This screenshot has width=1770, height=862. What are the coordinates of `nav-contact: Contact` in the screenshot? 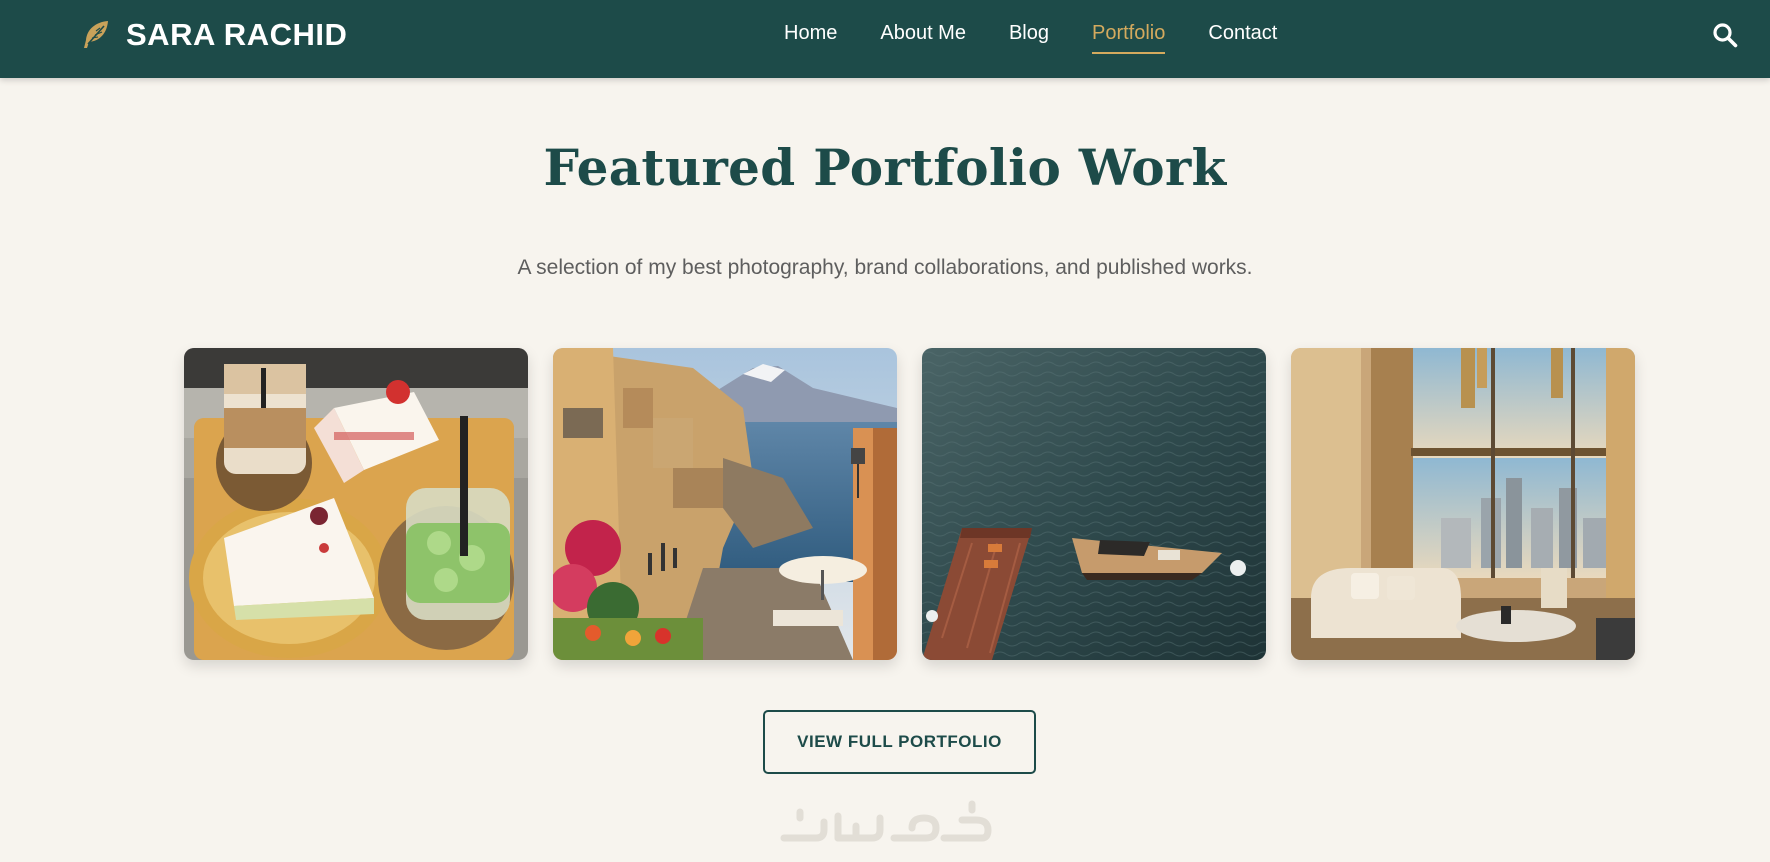 It's located at (1242, 38).